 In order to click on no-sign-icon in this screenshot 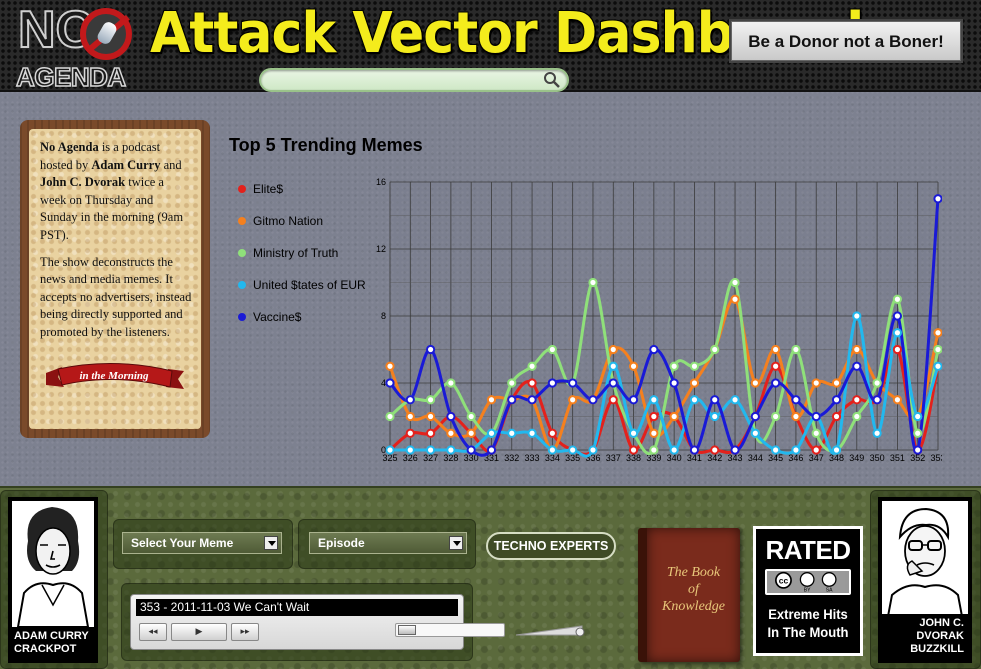, I will do `click(106, 34)`.